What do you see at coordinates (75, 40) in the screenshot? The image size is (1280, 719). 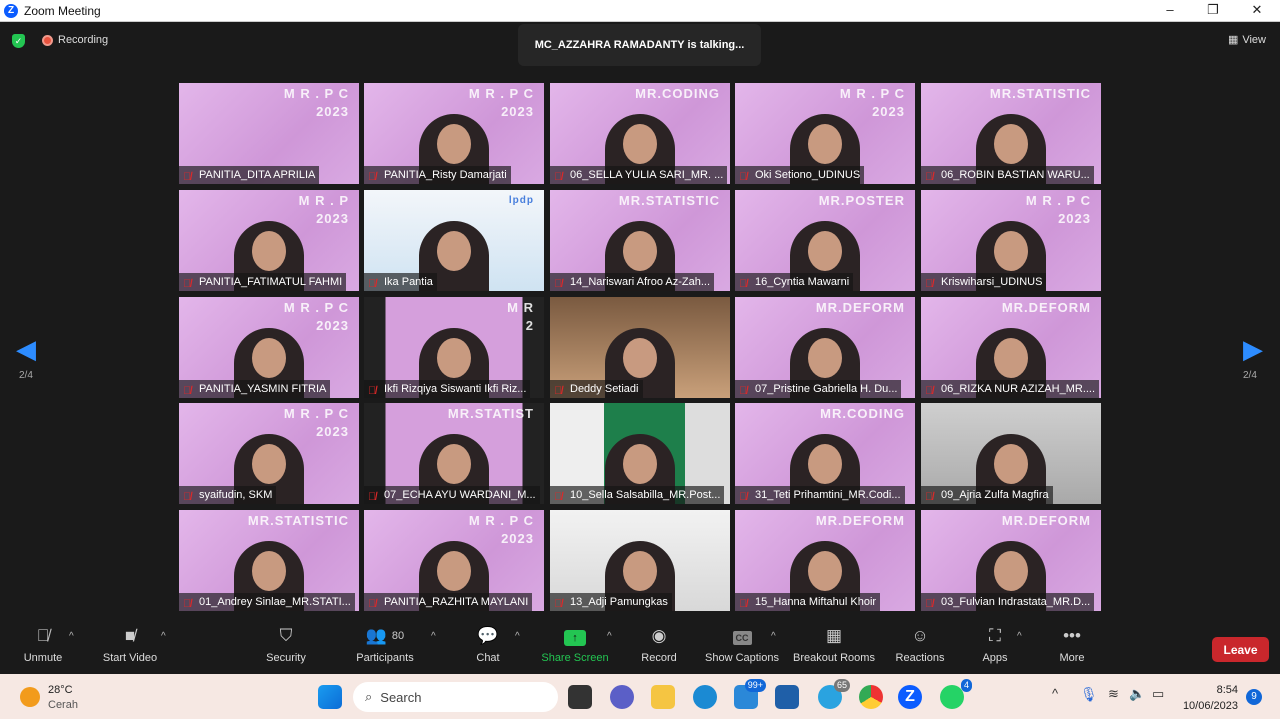 I see `recording-indicator: Recording` at bounding box center [75, 40].